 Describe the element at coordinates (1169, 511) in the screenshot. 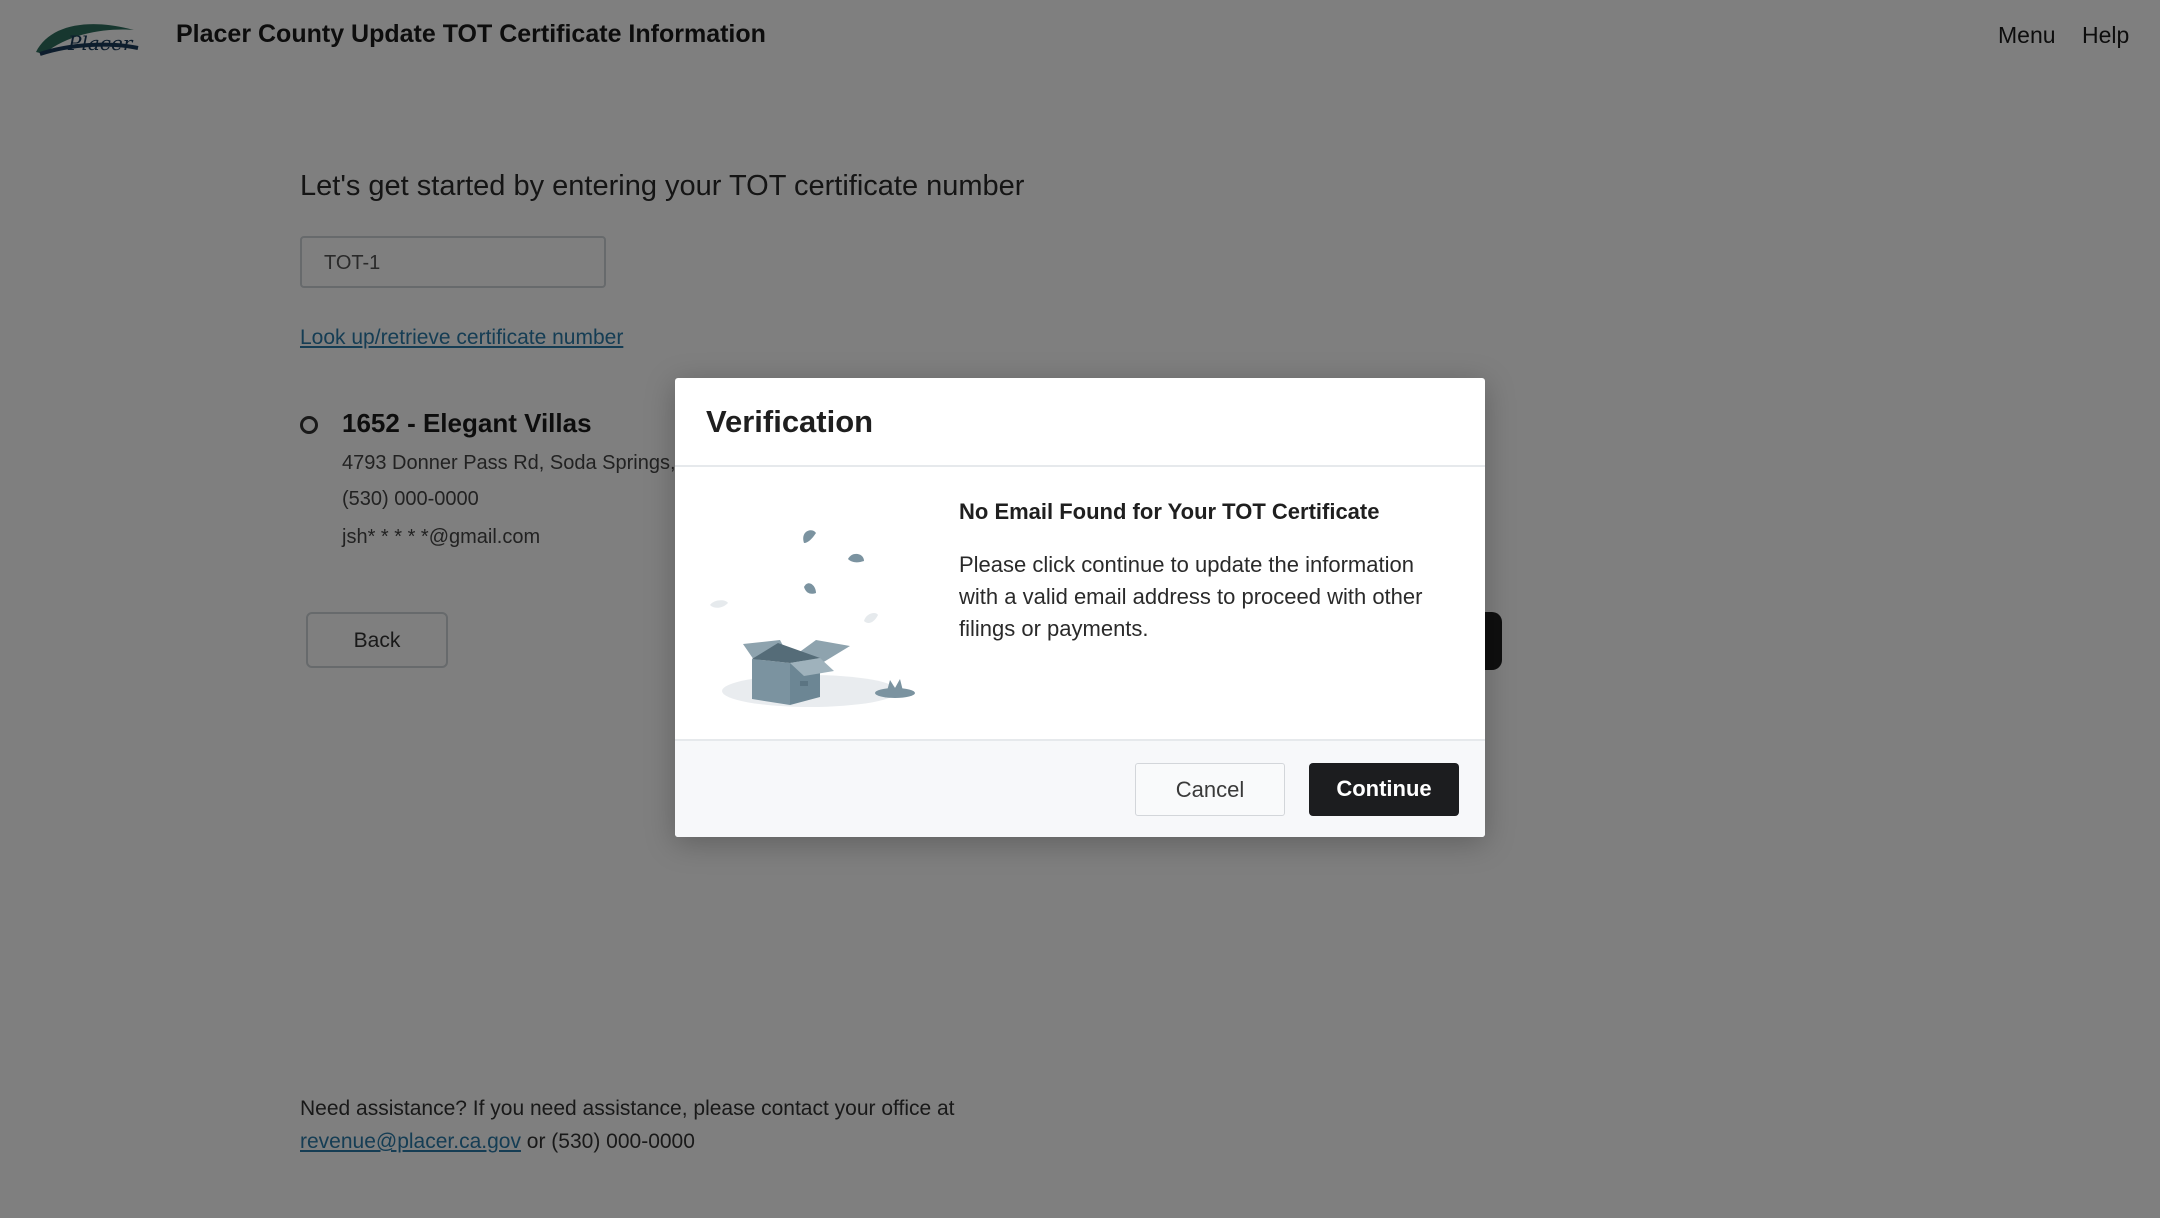

I see `message-title: No Email Found for Your TOT Certificate` at that location.